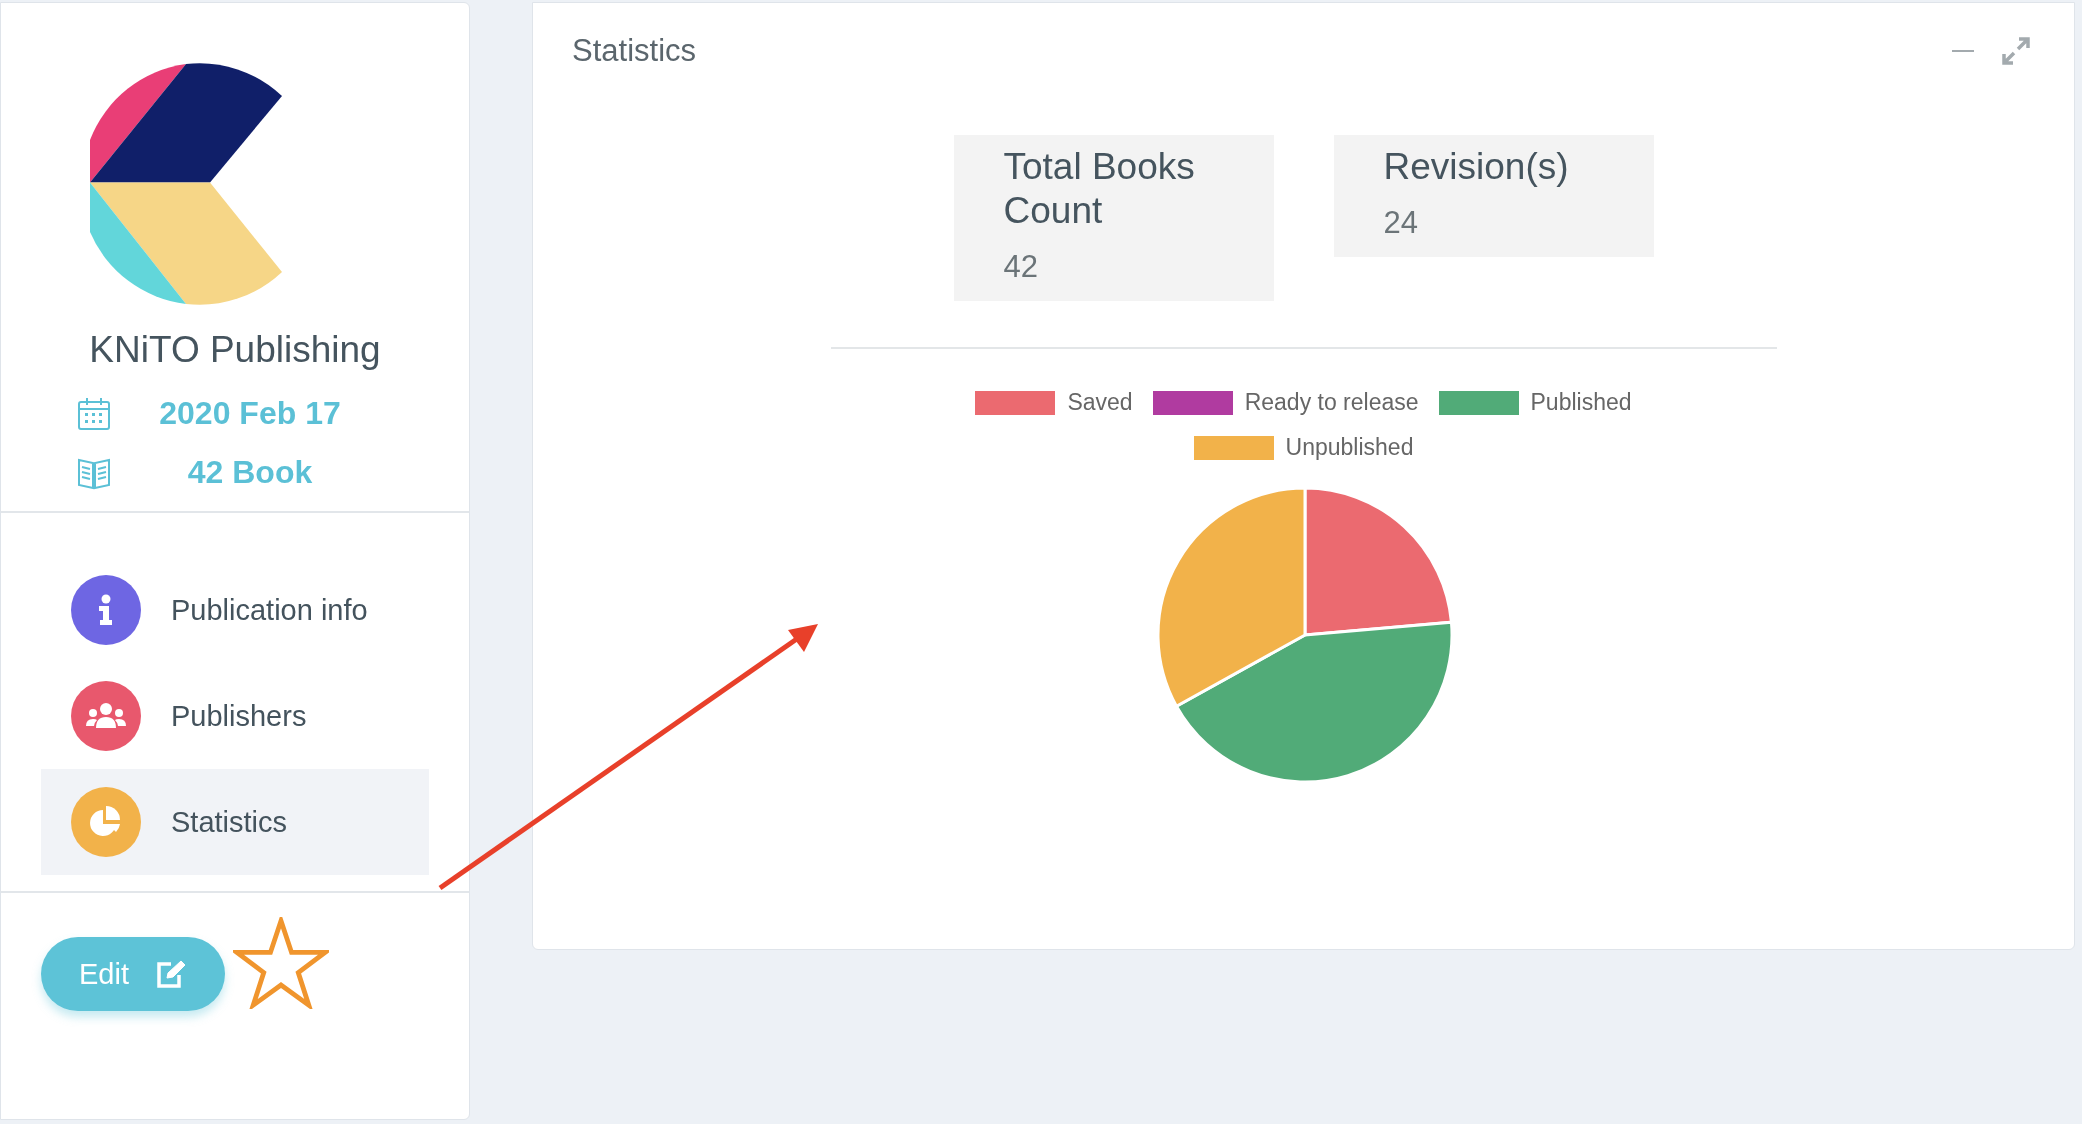 The height and width of the screenshot is (1124, 2082). What do you see at coordinates (1581, 402) in the screenshot?
I see `legend-label: Published` at bounding box center [1581, 402].